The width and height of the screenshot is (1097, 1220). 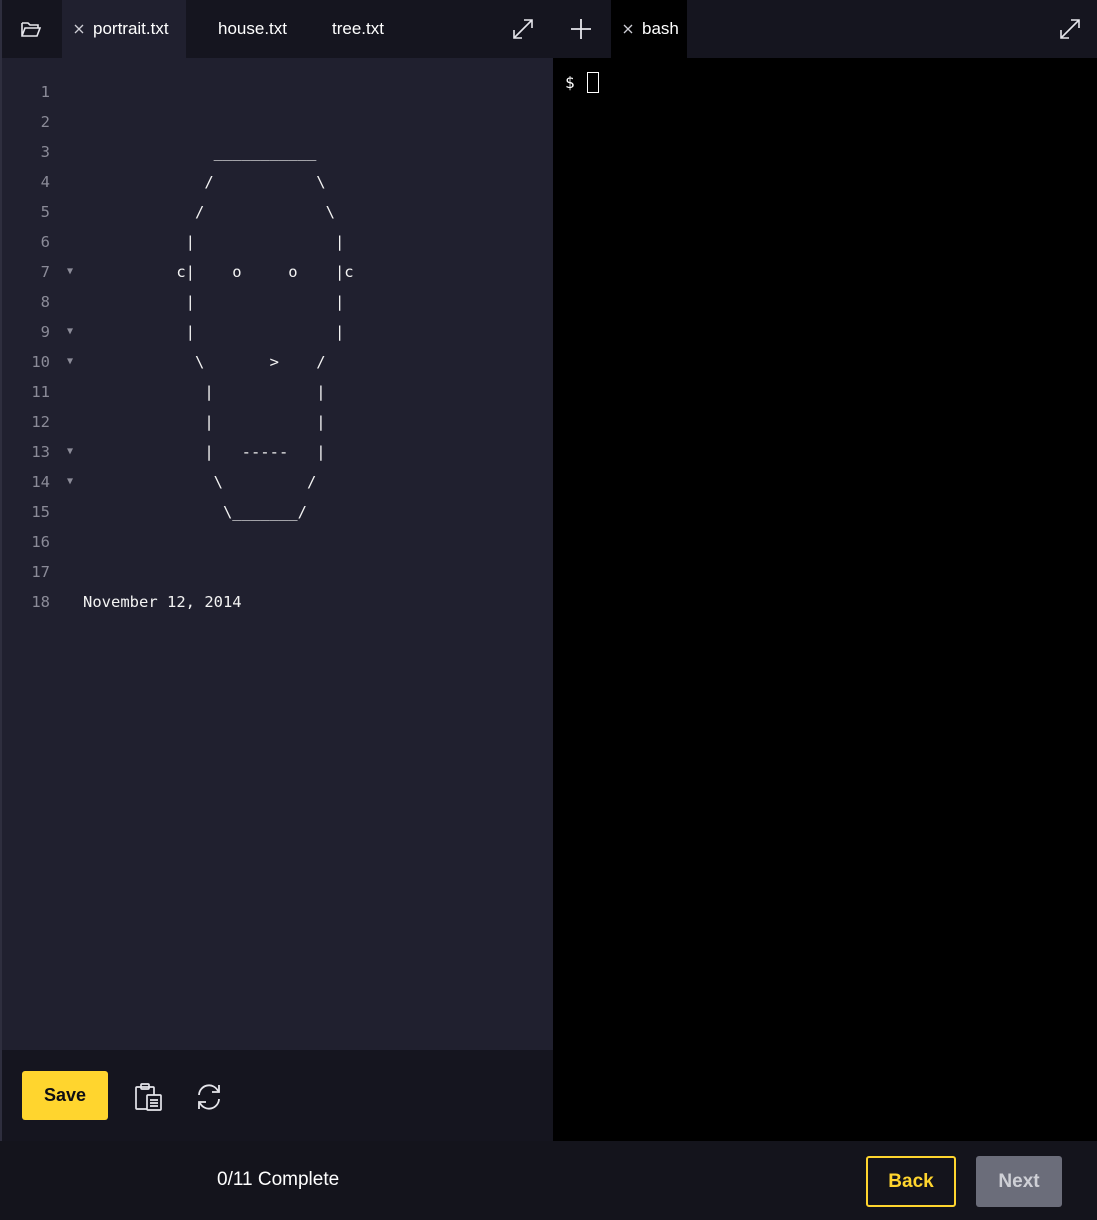 I want to click on line-number: 3, so click(x=45, y=152).